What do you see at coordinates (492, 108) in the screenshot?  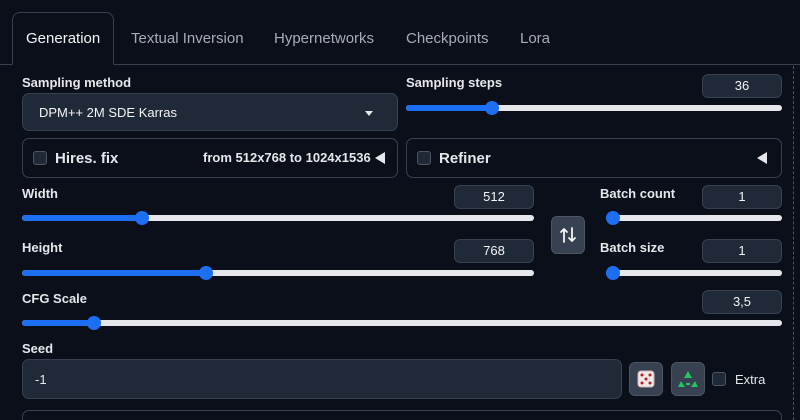 I see `sampling-steps-slider-thumb` at bounding box center [492, 108].